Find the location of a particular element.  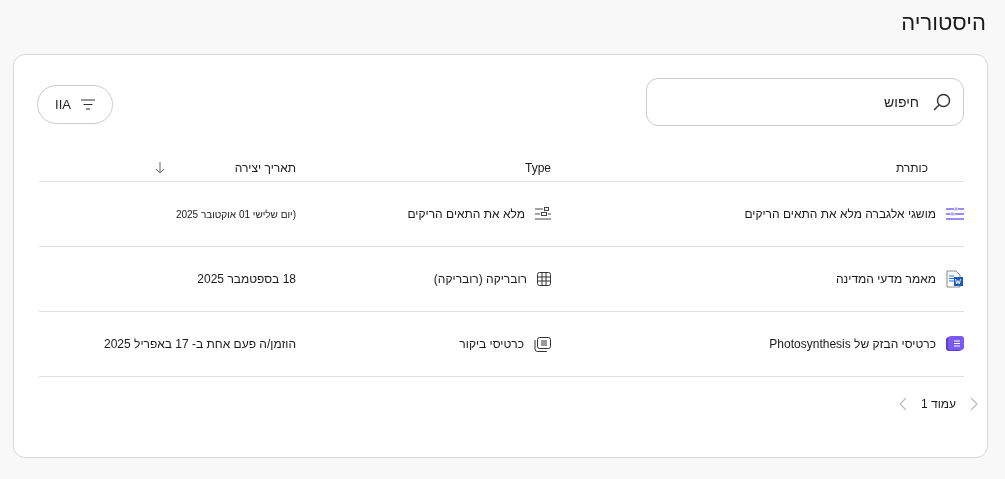

item-title: כרטיסי הבזק של Photosynthesis is located at coordinates (852, 344).